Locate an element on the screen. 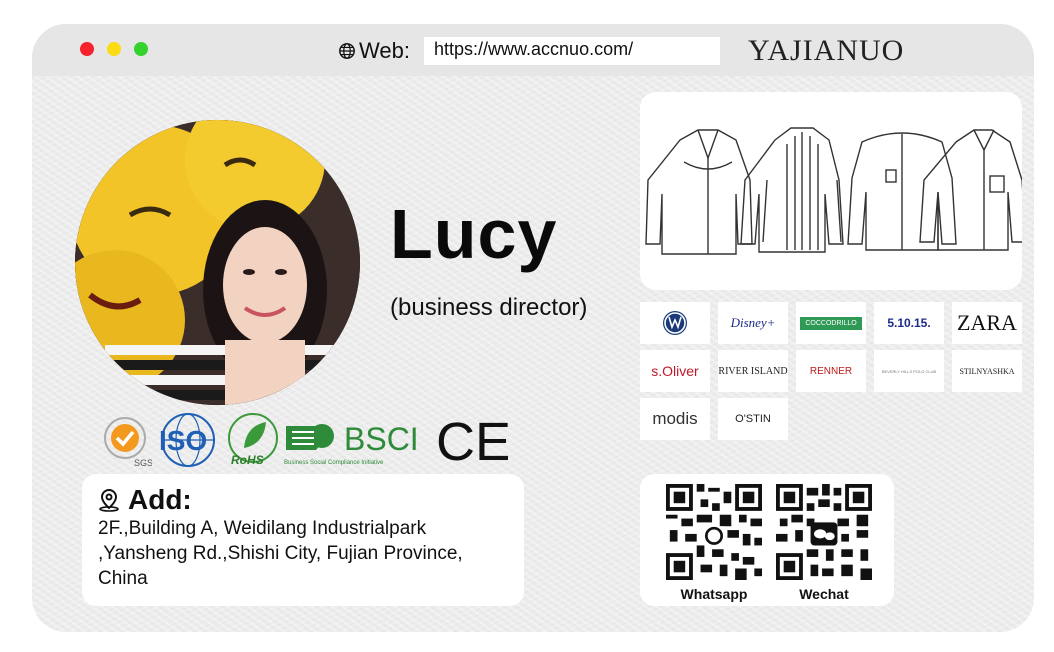 This screenshot has width=1054, height=652. person-name: Lucy is located at coordinates (474, 234).